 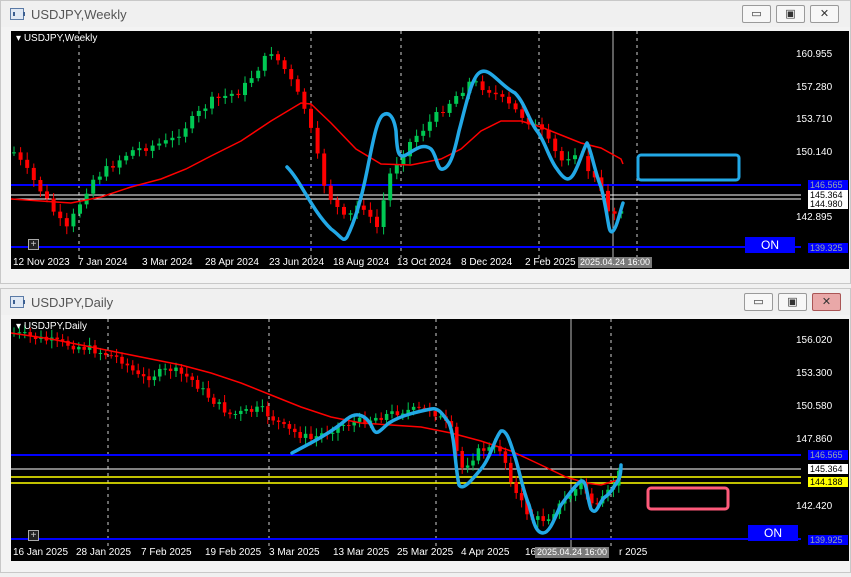 I want to click on date-tick: 2 Feb 2025, so click(x=550, y=262).